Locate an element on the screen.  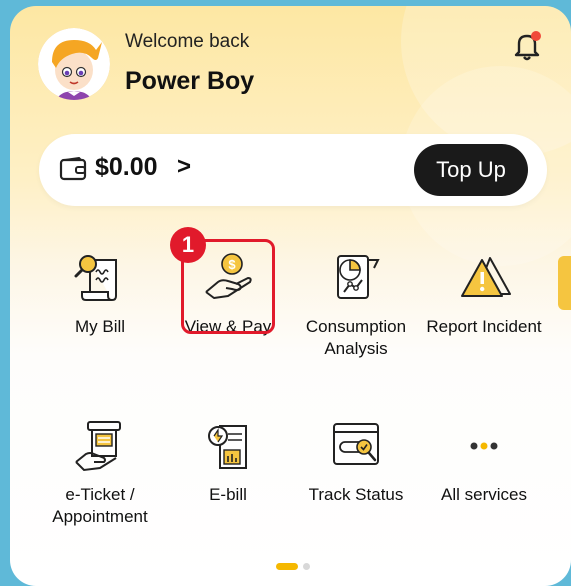
ticket-hand-icon is located at coordinates (100, 446).